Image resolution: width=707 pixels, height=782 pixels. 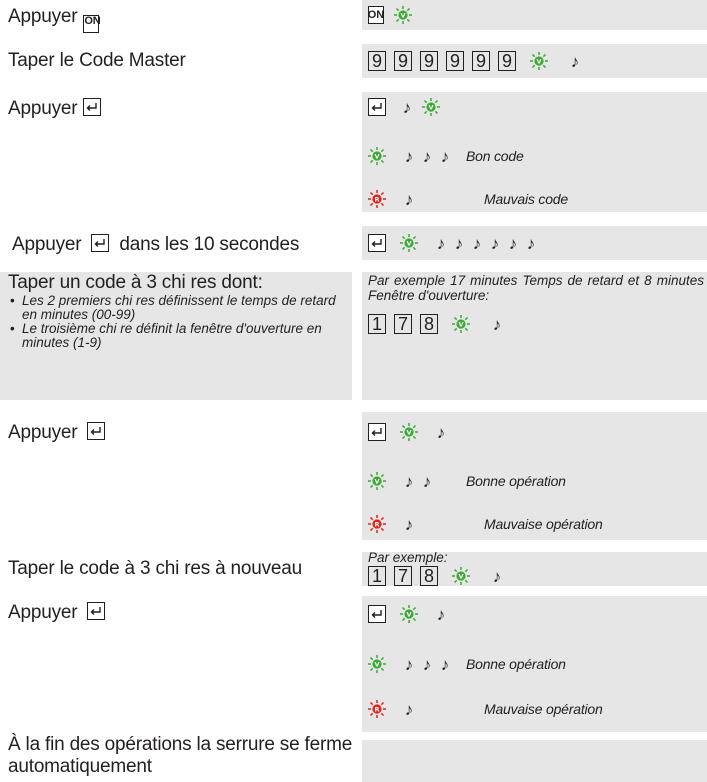 What do you see at coordinates (526, 199) in the screenshot?
I see `mauvais-code-label: Mauvais code` at bounding box center [526, 199].